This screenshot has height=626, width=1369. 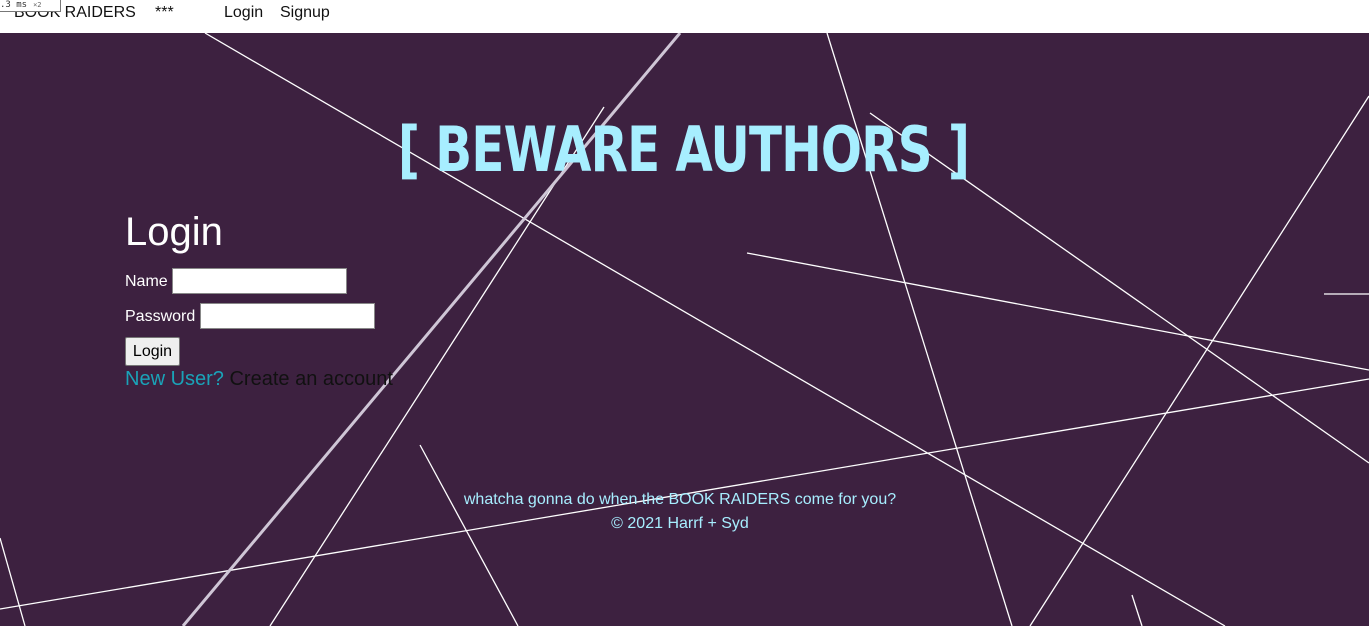 I want to click on fps-meter: .3 ms ×2, so click(x=30, y=6).